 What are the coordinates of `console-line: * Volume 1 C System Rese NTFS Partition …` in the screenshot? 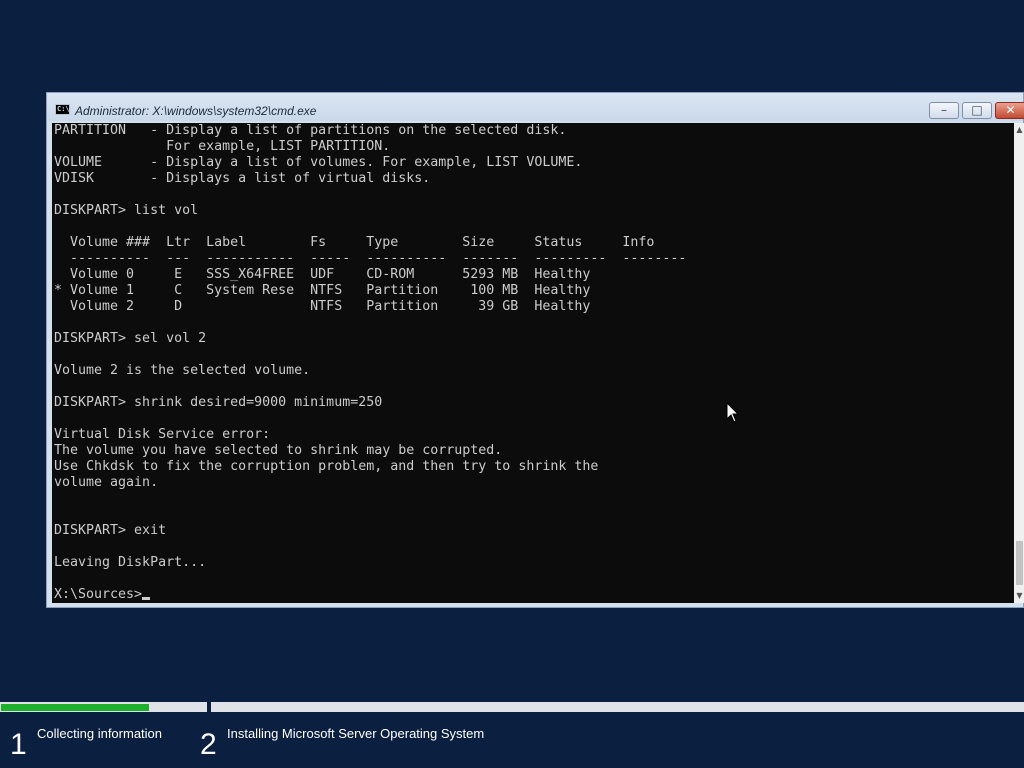 It's located at (322, 290).